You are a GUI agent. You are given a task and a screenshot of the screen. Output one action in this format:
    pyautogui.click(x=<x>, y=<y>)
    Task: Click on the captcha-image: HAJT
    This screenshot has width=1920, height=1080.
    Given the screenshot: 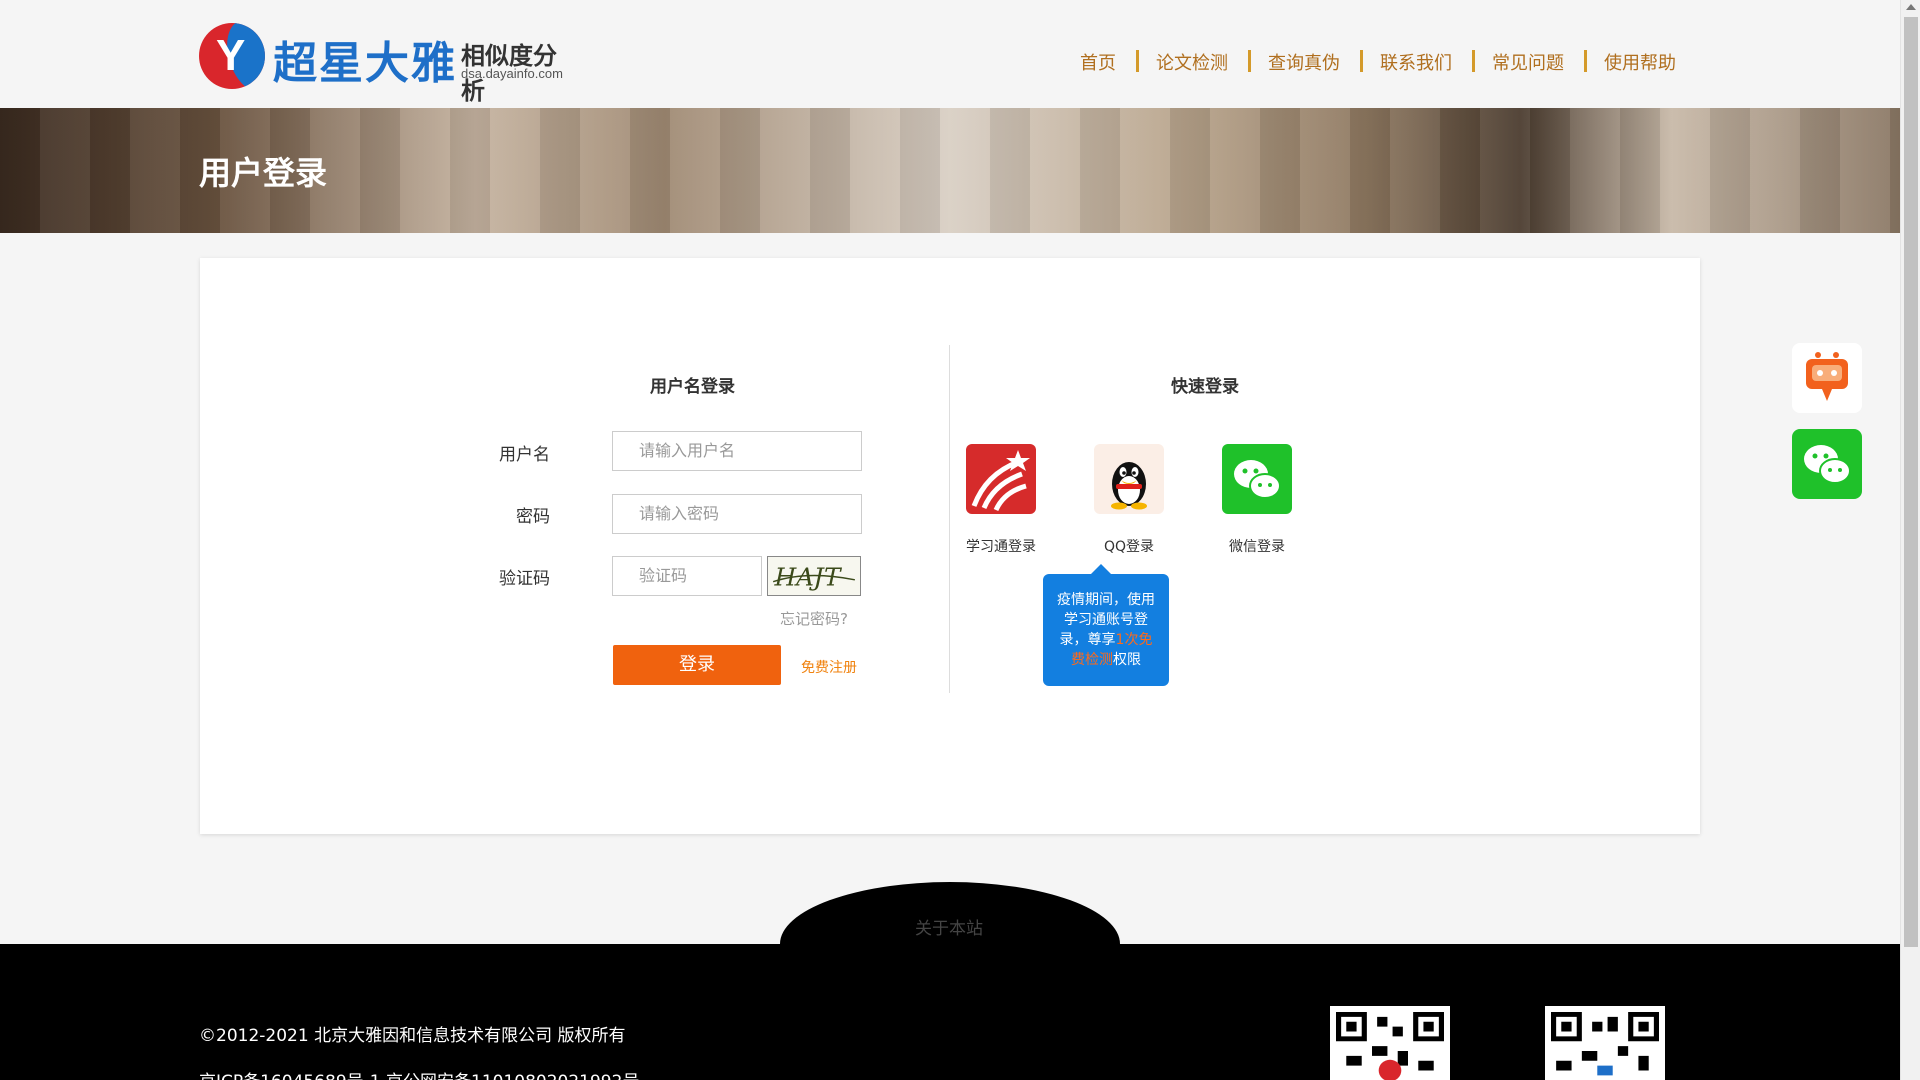 What is the action you would take?
    pyautogui.click(x=814, y=576)
    